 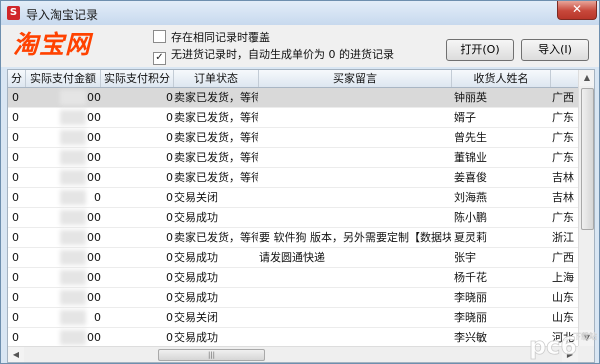 What do you see at coordinates (159, 58) in the screenshot?
I see `auto-generate-checkbox: ✓` at bounding box center [159, 58].